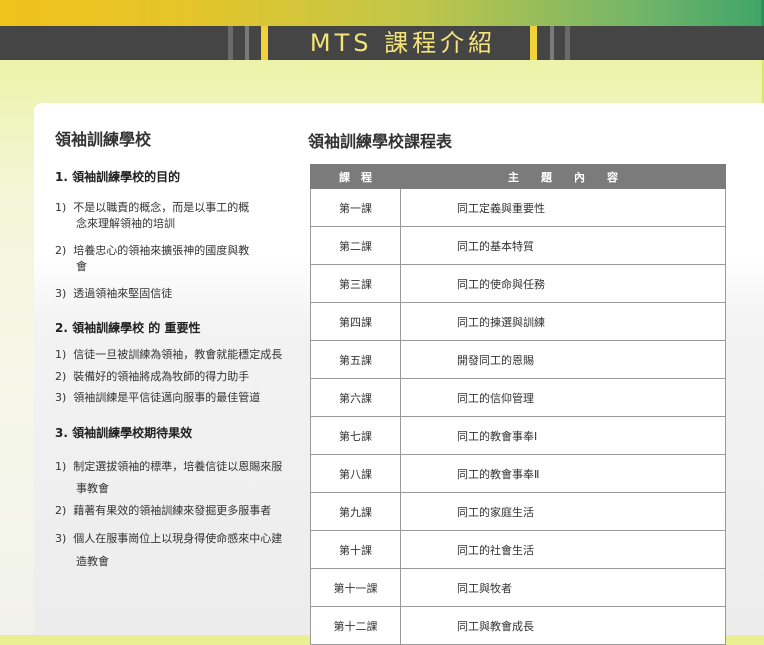 Image resolution: width=764 pixels, height=645 pixels. What do you see at coordinates (382, 13) in the screenshot?
I see `top-gradient-bar` at bounding box center [382, 13].